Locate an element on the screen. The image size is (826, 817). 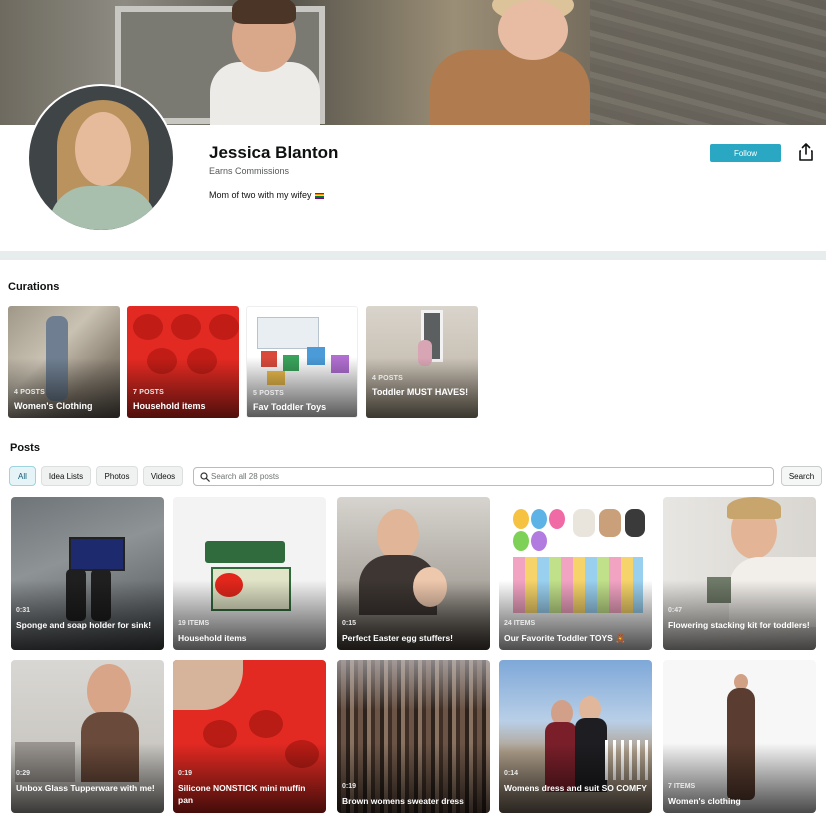
post-card: 0:19 Silicone NONSTICK mini muffin pan is located at coordinates (249, 736).